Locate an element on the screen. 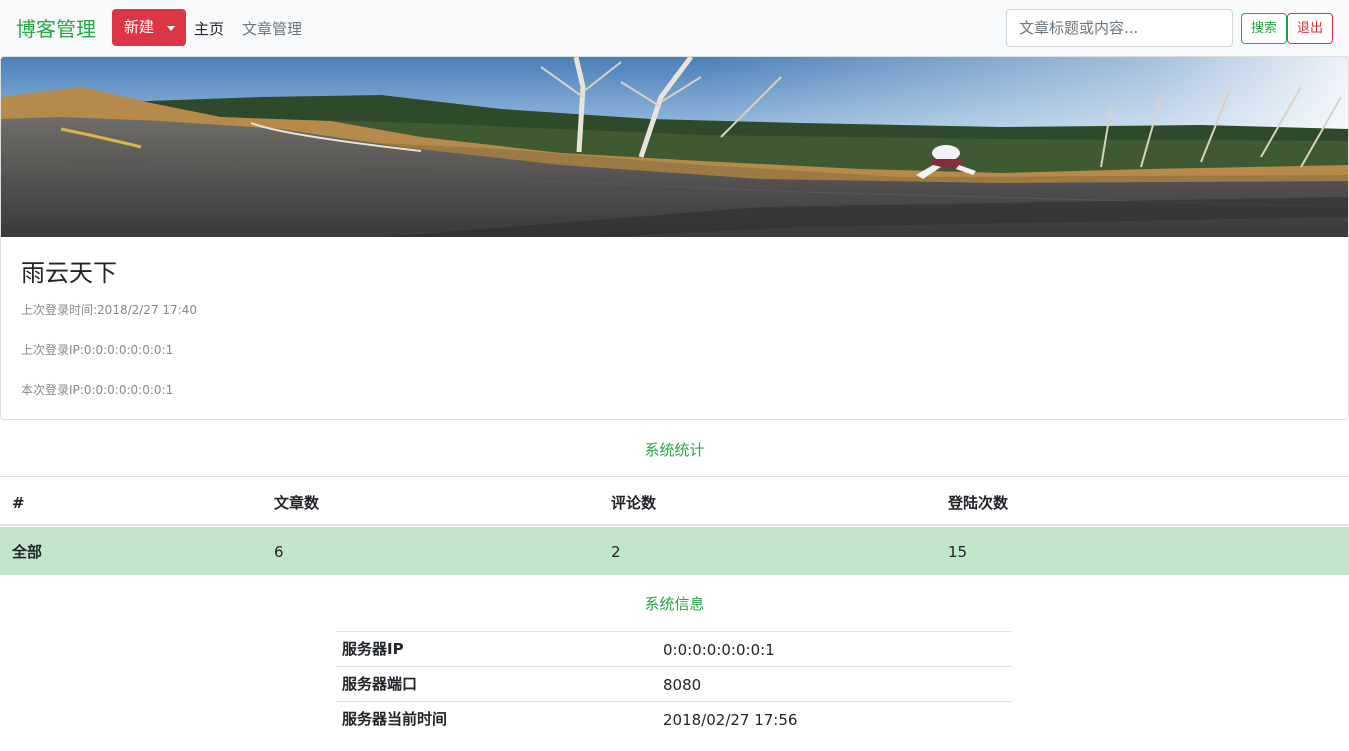 The image size is (1349, 751). nav-home-link: 主页 is located at coordinates (209, 29).